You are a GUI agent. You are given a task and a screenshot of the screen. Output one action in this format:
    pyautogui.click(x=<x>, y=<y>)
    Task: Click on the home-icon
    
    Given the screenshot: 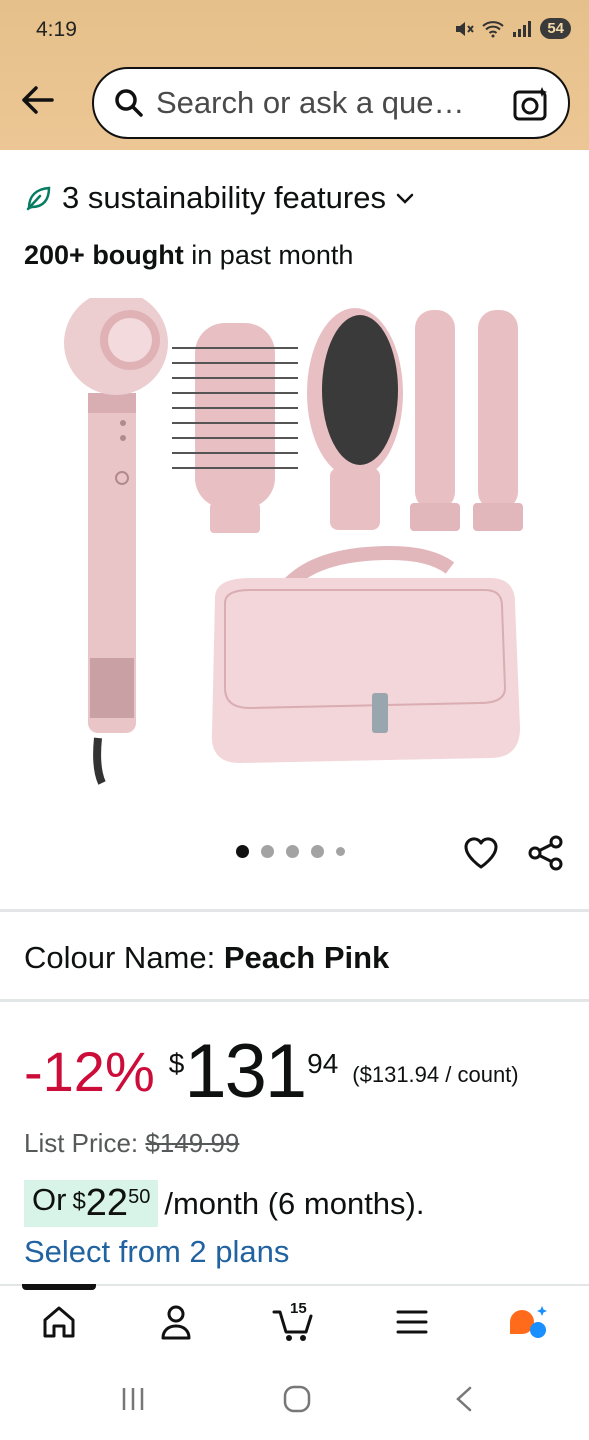 What is the action you would take?
    pyautogui.click(x=59, y=1322)
    